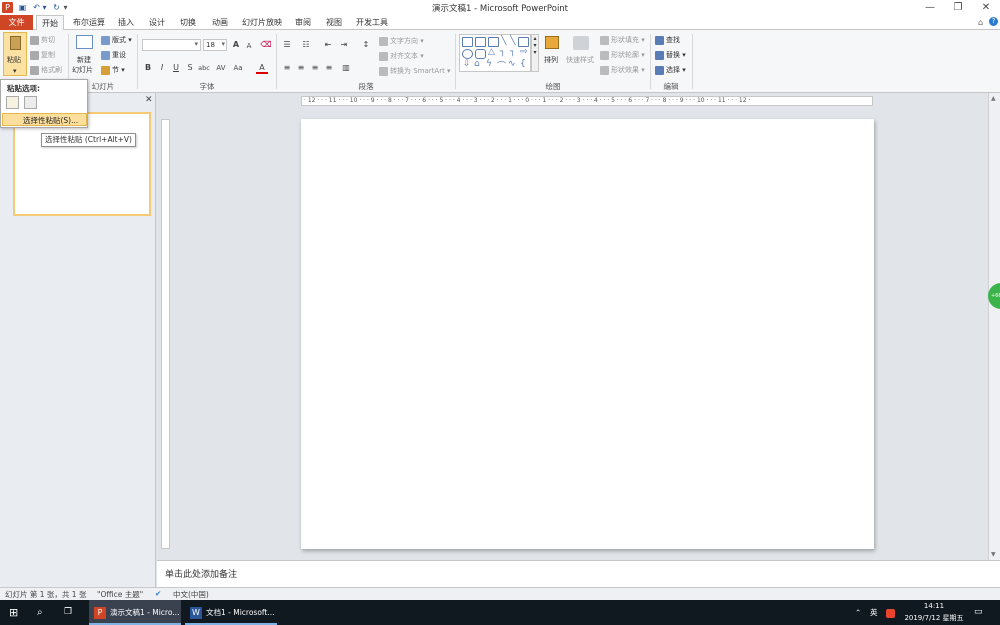 The width and height of the screenshot is (1000, 625). Describe the element at coordinates (149, 100) in the screenshot. I see `close-pane-icon: ✕` at that location.